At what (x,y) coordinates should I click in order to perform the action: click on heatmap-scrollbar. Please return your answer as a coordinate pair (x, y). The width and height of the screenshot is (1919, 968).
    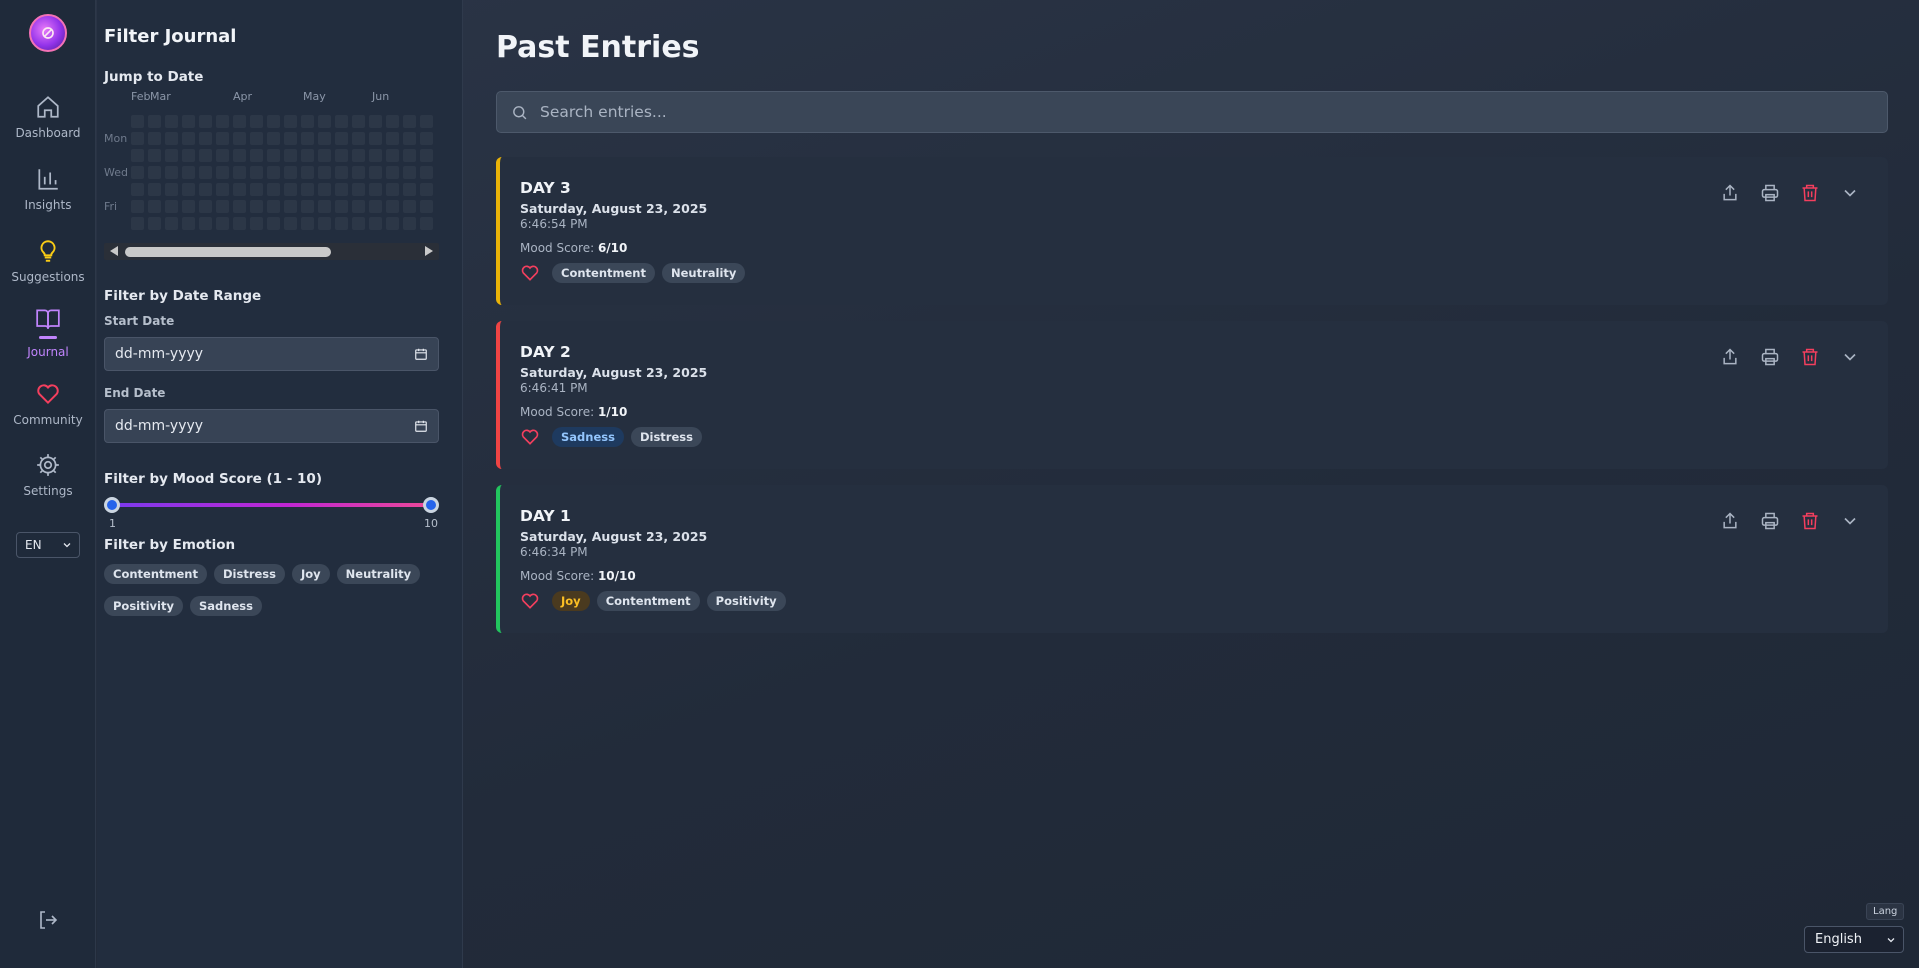
    Looking at the image, I should click on (271, 251).